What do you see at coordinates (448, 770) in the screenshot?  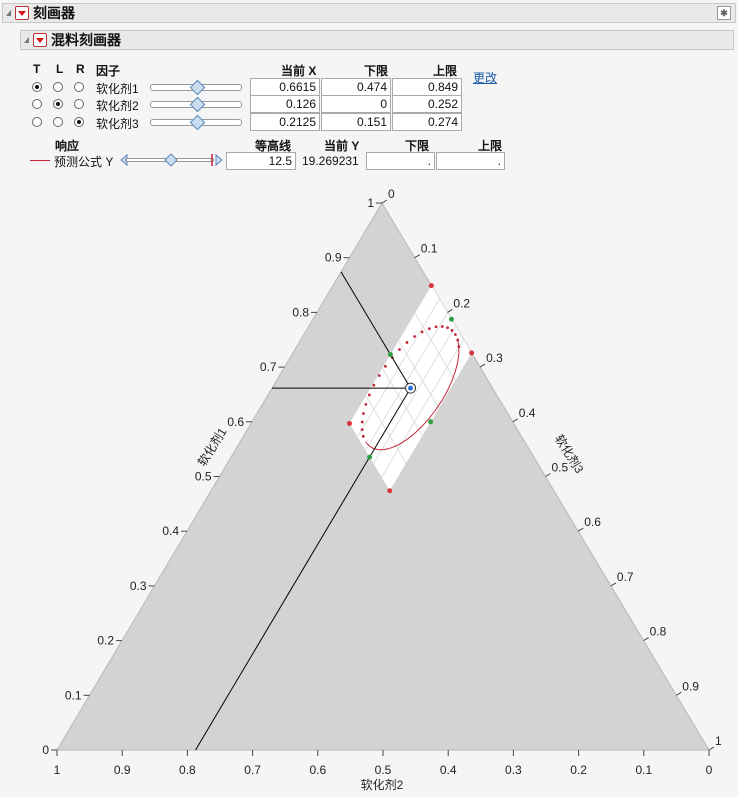 I see `bottom-axis-tick-label: 0.4` at bounding box center [448, 770].